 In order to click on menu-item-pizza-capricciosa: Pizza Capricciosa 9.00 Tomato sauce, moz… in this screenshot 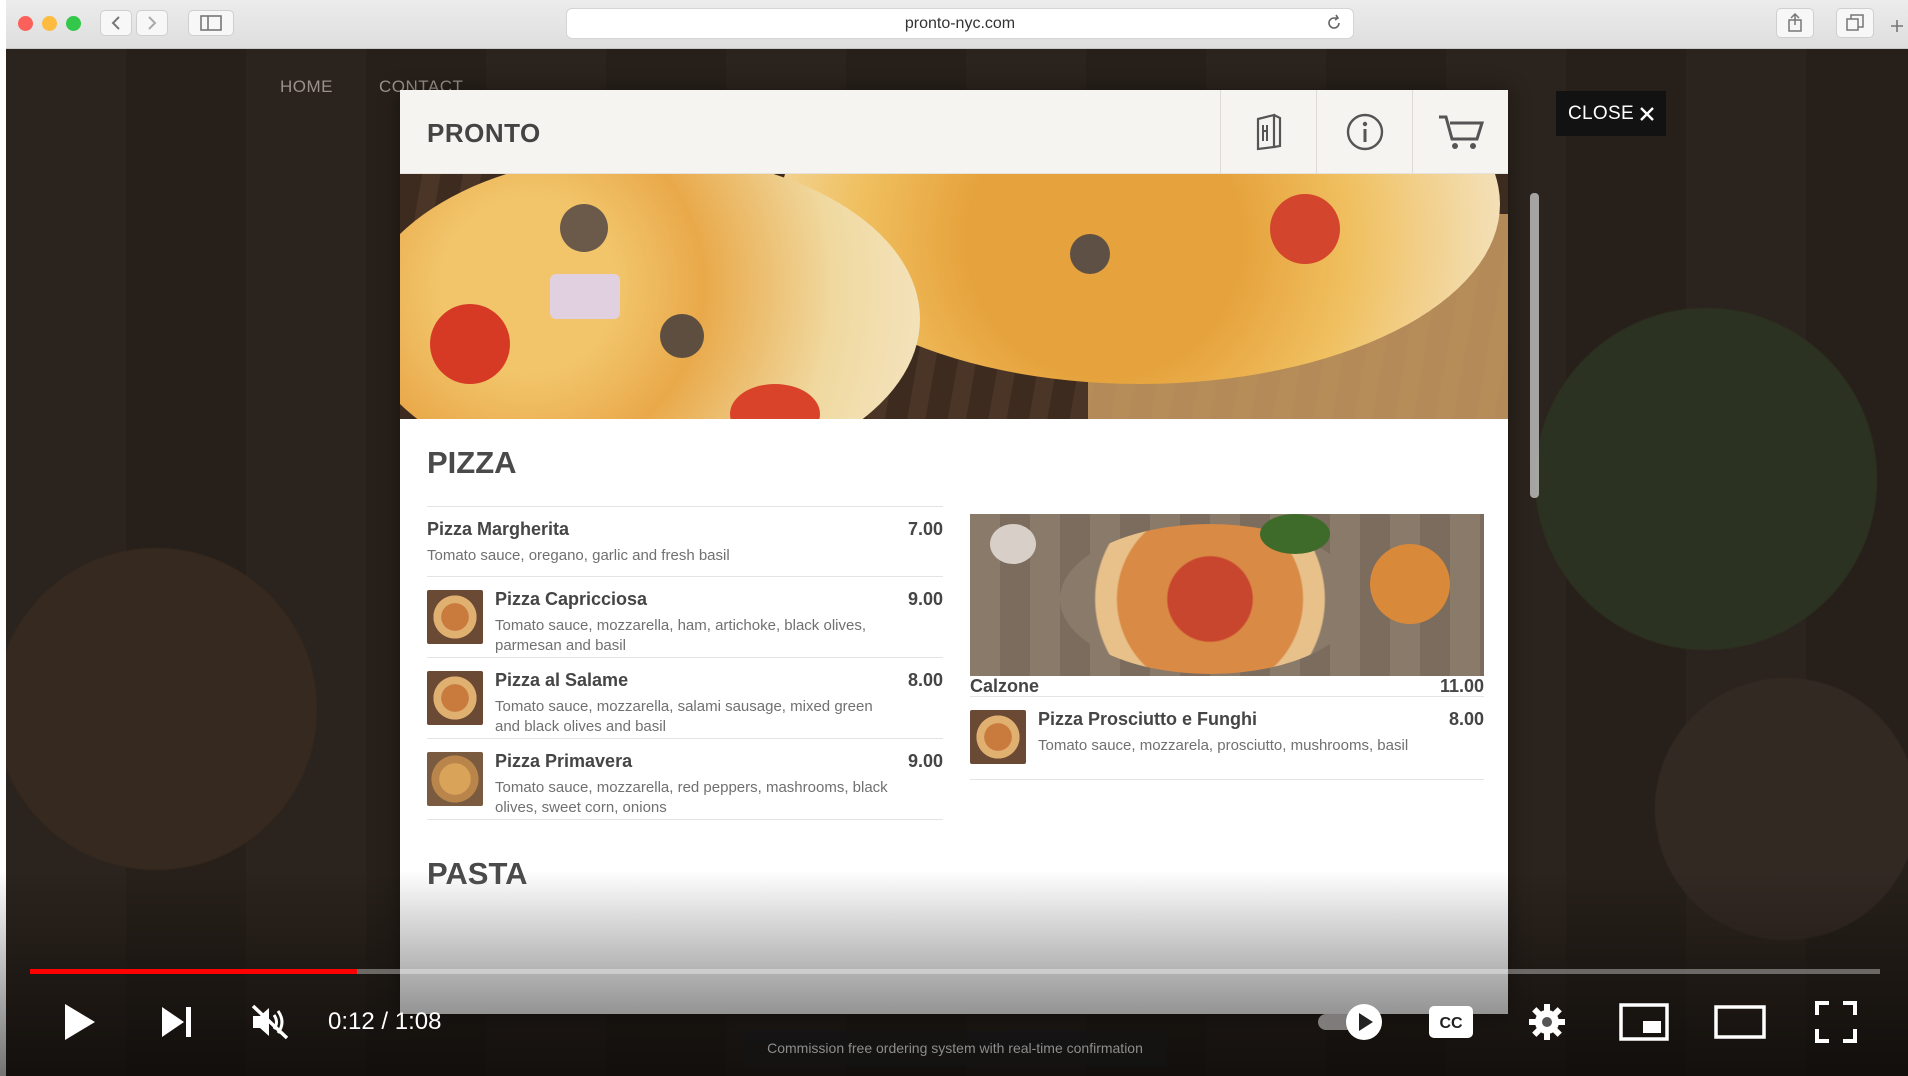, I will do `click(685, 617)`.